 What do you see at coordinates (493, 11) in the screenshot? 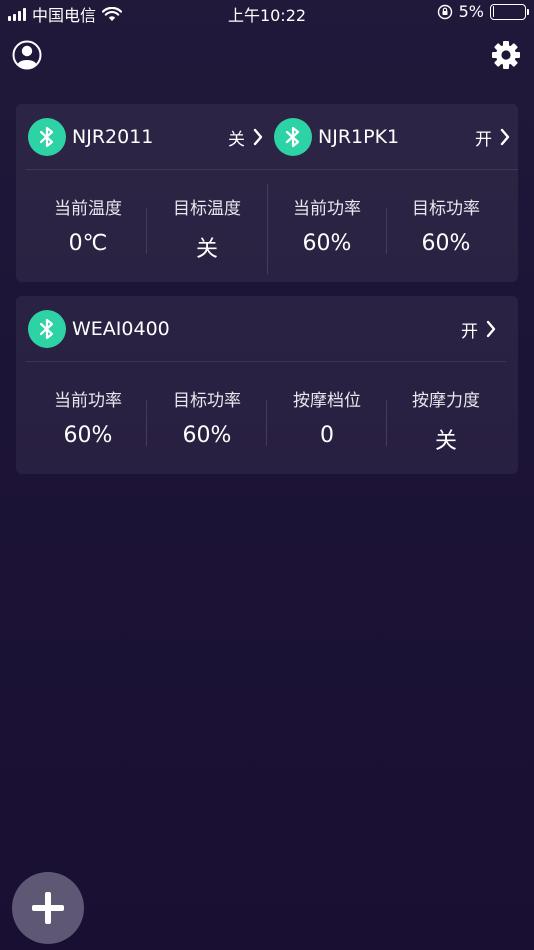
I see `battery-fill` at bounding box center [493, 11].